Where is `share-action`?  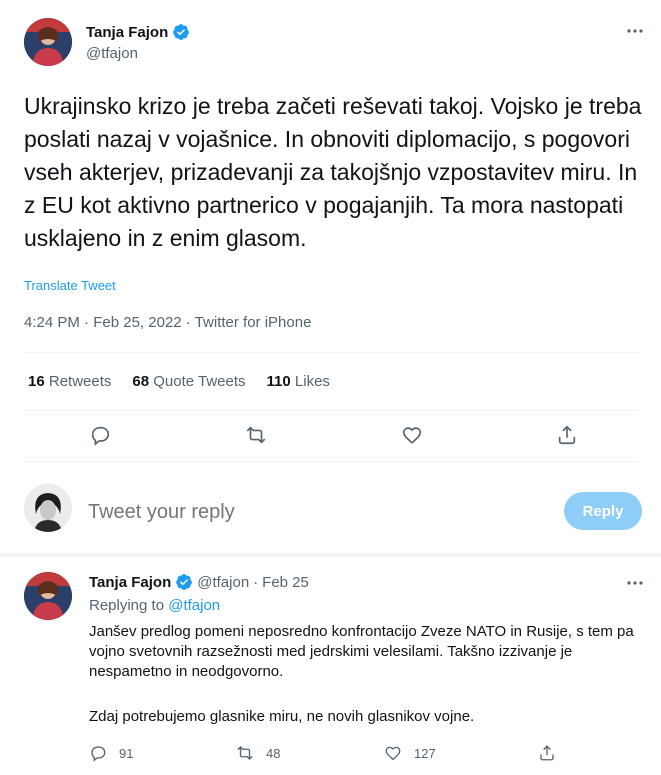
share-action is located at coordinates (553, 753).